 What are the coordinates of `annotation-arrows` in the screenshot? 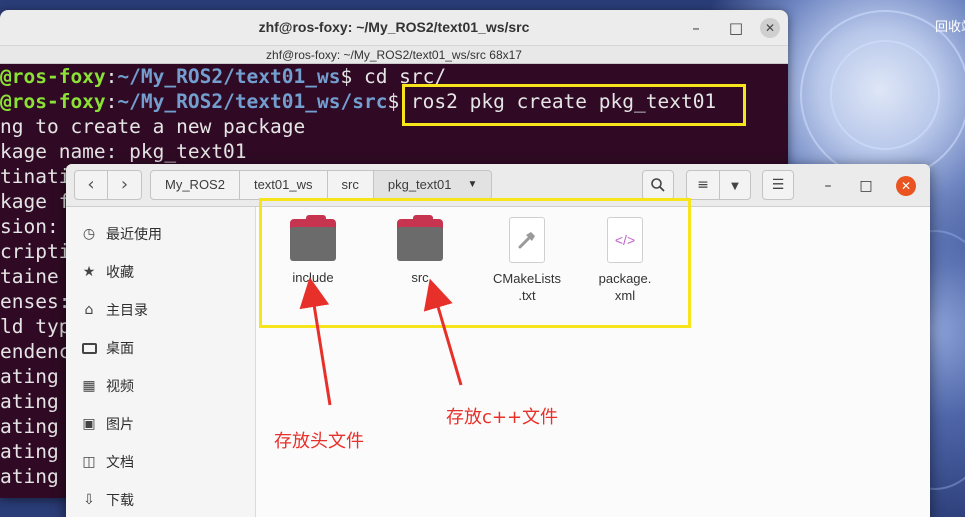 It's located at (381, 341).